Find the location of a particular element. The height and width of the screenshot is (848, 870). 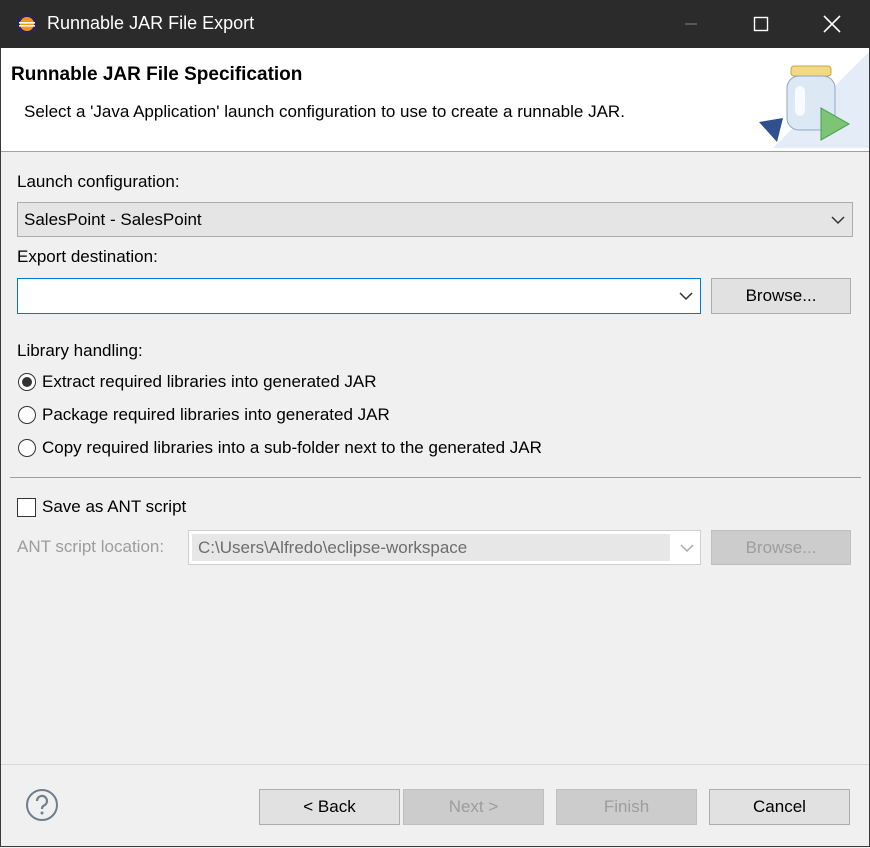

minimize-button is located at coordinates (691, 24).